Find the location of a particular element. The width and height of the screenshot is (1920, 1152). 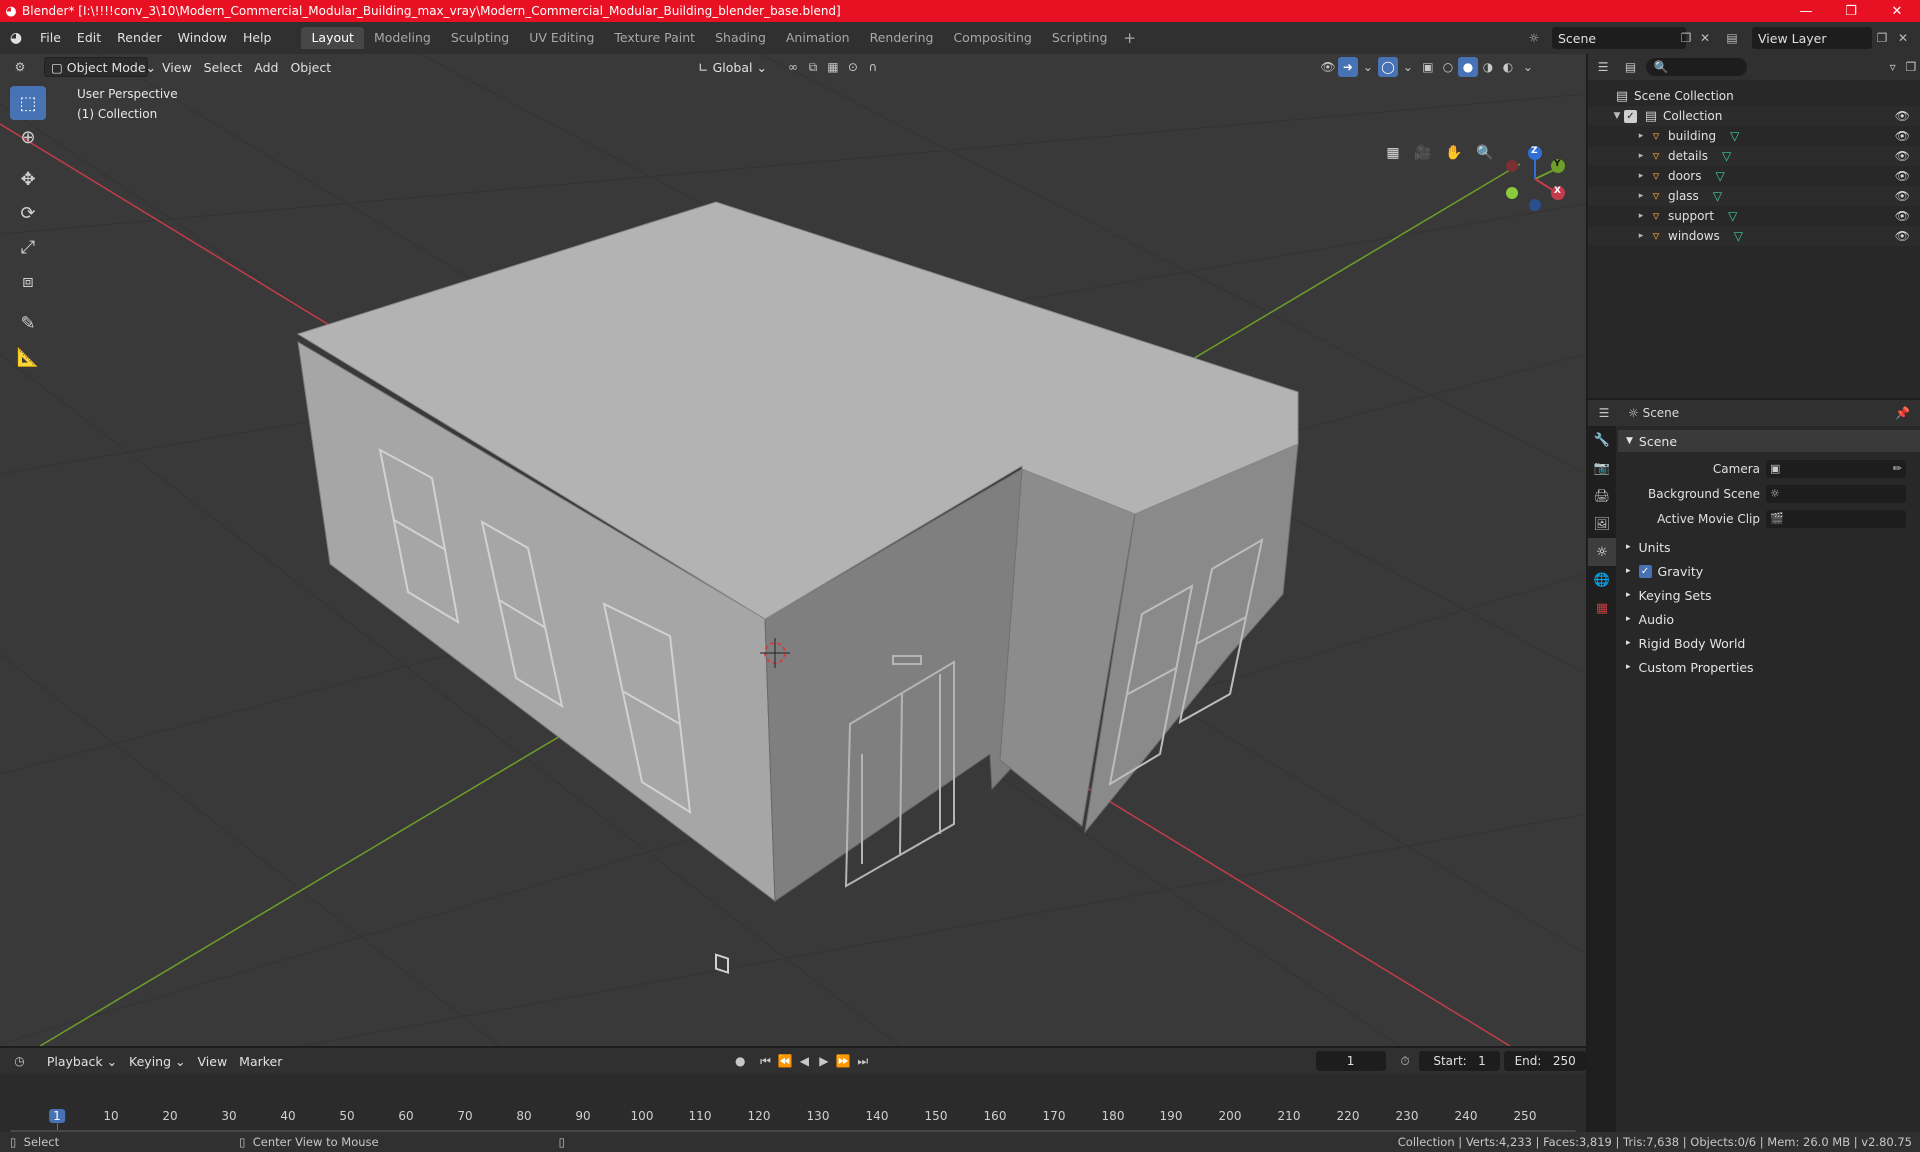

properties-editor-type-icon: ☰ is located at coordinates (1604, 413).